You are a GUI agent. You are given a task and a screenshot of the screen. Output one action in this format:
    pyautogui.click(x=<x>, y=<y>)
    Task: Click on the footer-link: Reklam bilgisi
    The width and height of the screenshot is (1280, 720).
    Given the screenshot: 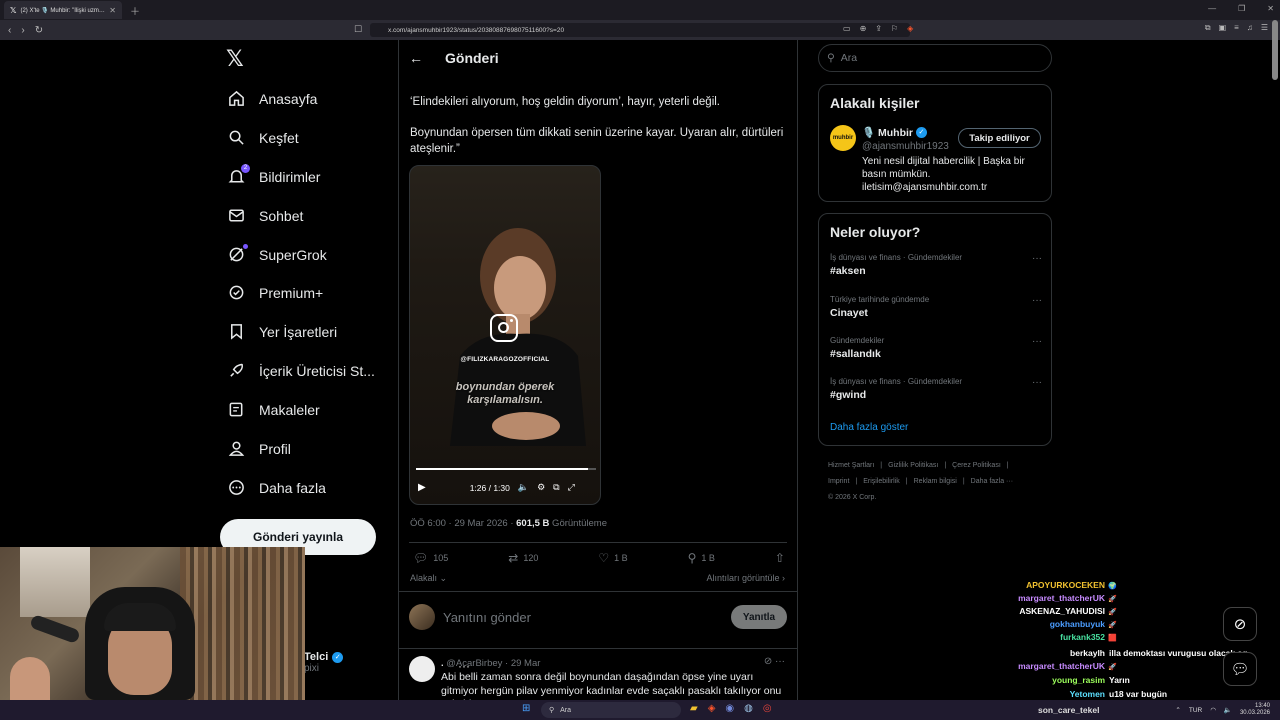 What is the action you would take?
    pyautogui.click(x=935, y=481)
    